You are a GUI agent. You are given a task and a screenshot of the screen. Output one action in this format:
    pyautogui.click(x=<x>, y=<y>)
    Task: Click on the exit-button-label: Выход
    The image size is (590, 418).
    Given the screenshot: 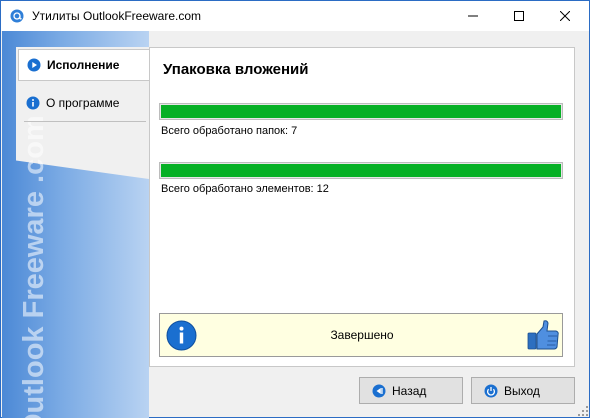 What is the action you would take?
    pyautogui.click(x=522, y=390)
    